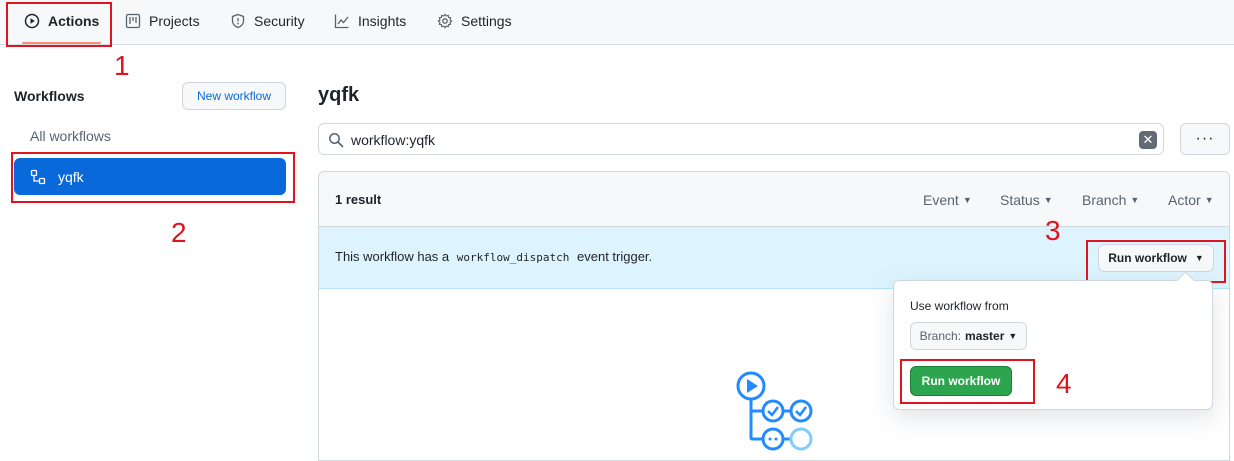  What do you see at coordinates (336, 140) in the screenshot?
I see `search-icon` at bounding box center [336, 140].